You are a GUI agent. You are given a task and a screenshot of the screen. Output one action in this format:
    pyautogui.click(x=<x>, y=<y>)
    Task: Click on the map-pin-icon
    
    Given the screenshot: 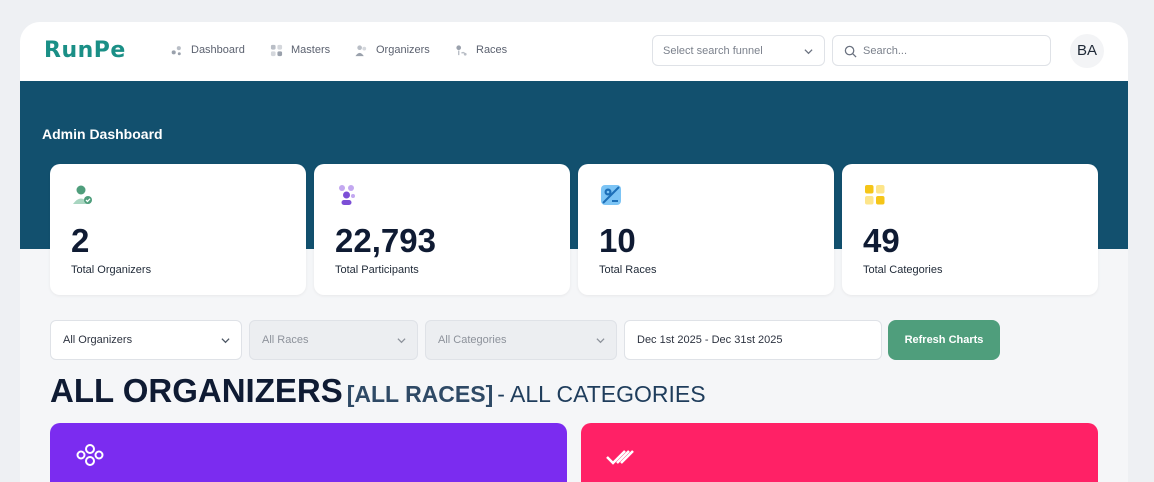 What is the action you would take?
    pyautogui.click(x=611, y=195)
    